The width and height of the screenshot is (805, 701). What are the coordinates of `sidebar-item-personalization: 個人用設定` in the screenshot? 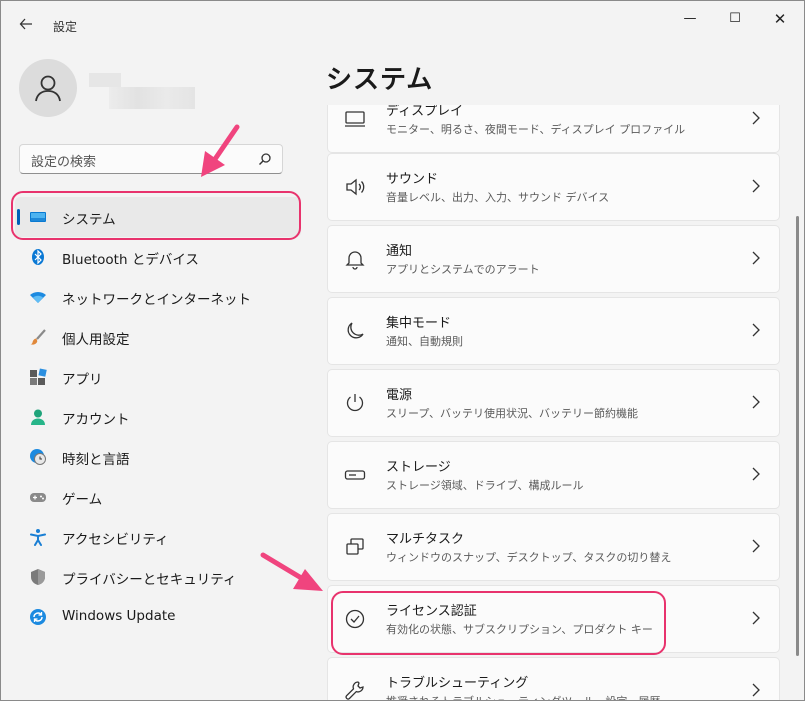 It's located at (158, 337).